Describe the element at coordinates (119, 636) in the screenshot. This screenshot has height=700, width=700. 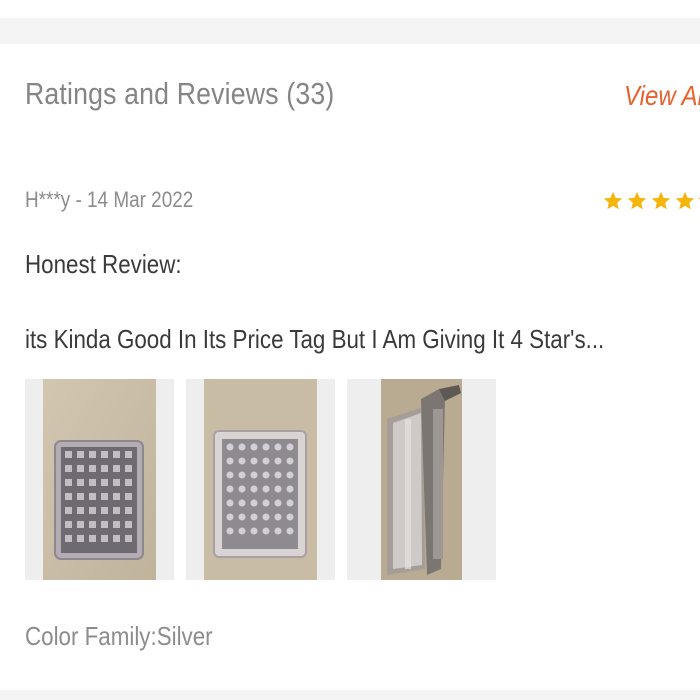
I see `sku-color-family: Color Family:Silver` at that location.